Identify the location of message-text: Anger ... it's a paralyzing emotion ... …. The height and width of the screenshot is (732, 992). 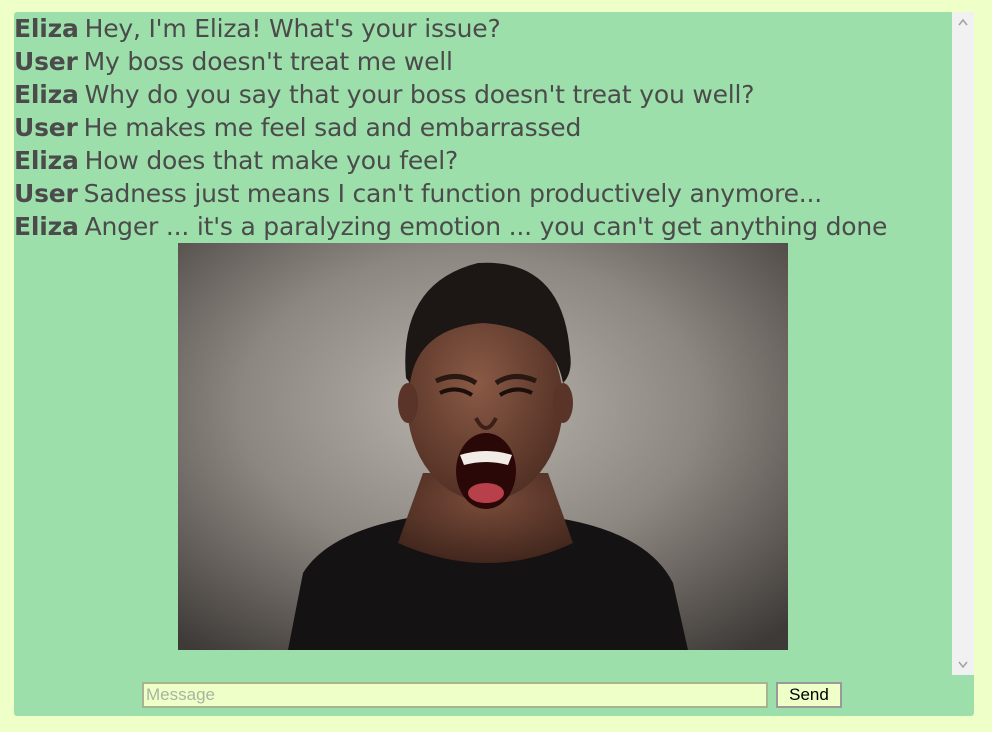
(486, 226).